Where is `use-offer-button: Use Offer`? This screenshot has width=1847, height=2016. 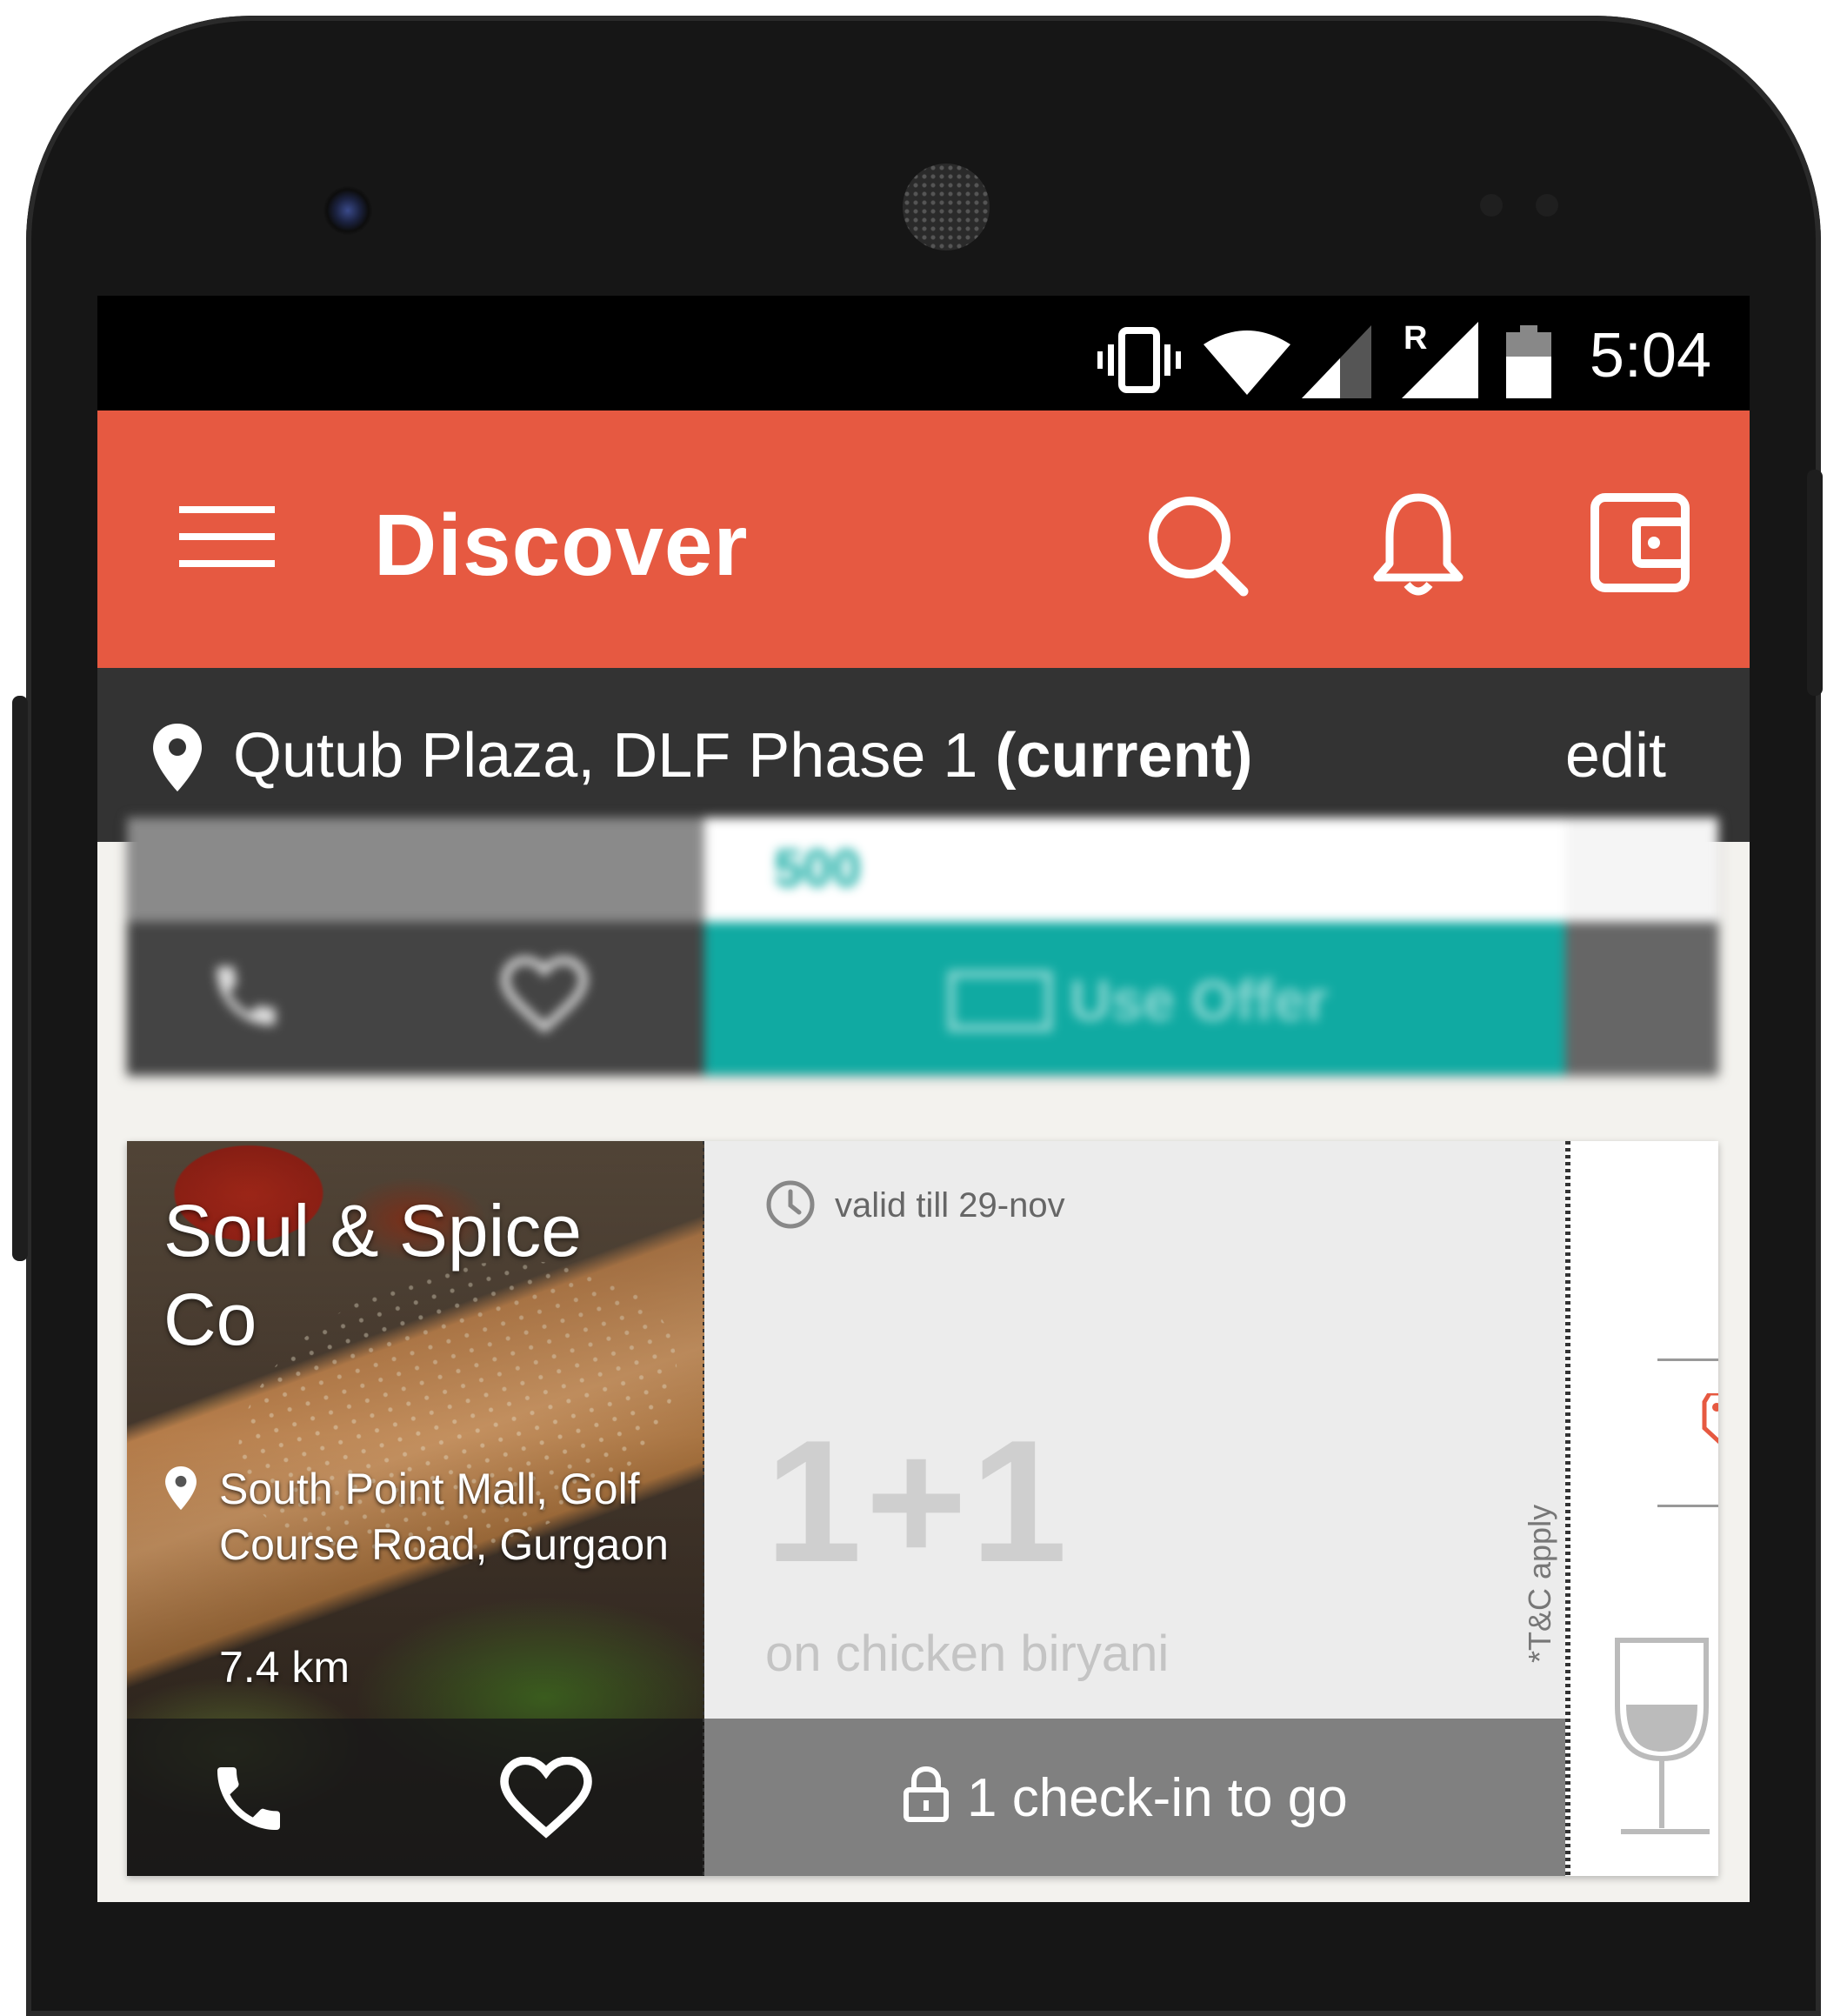
use-offer-button: Use Offer is located at coordinates (1134, 999).